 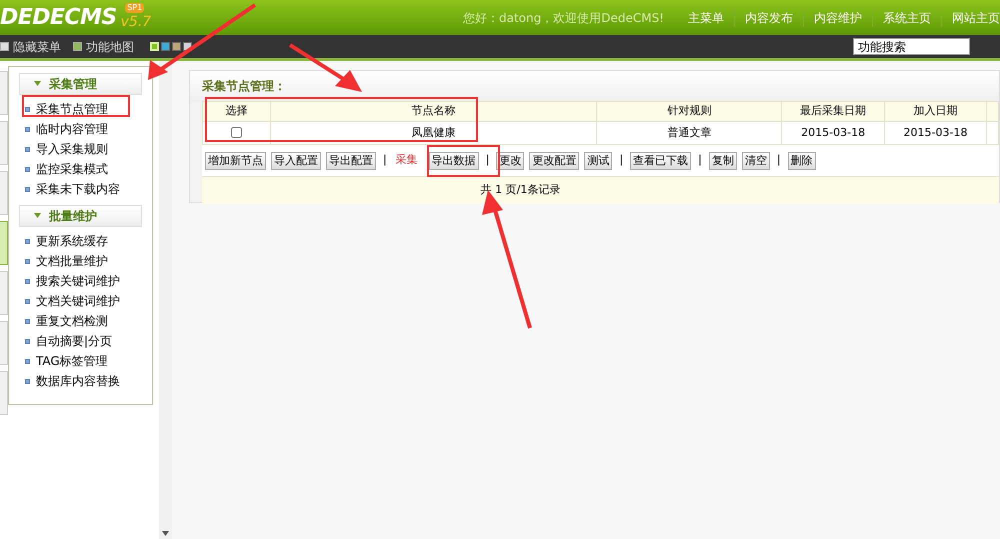 I want to click on menu-item: 采集节点管理, so click(x=72, y=109).